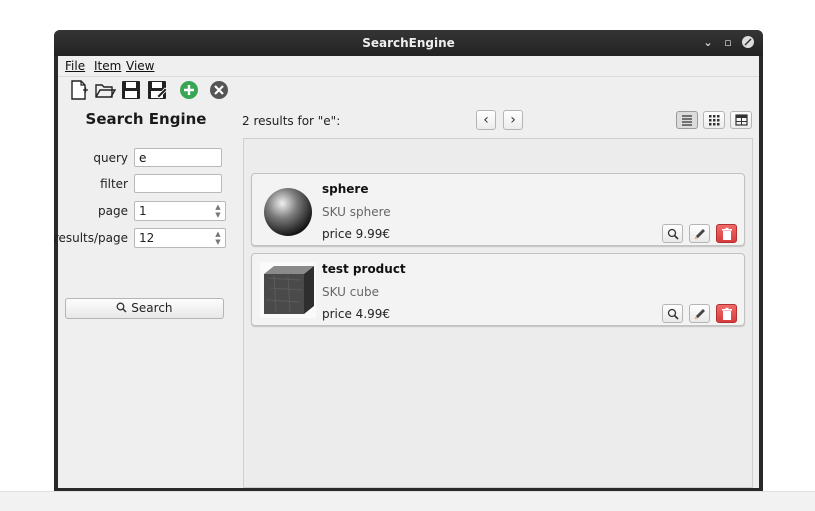 The height and width of the screenshot is (511, 815). What do you see at coordinates (345, 189) in the screenshot?
I see `product-name: sphere` at bounding box center [345, 189].